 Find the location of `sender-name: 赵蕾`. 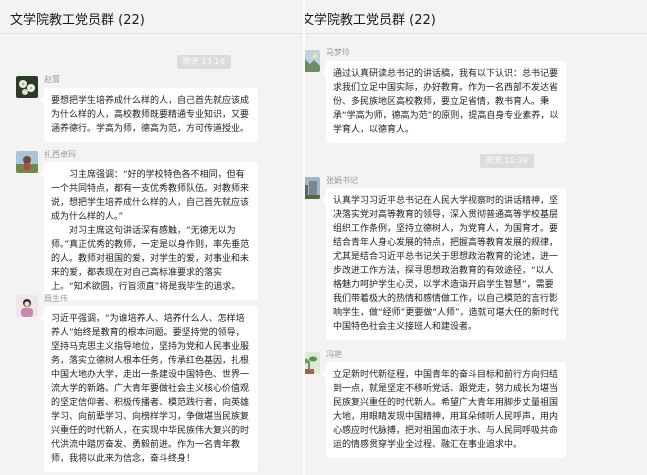

sender-name: 赵蕾 is located at coordinates (52, 79).